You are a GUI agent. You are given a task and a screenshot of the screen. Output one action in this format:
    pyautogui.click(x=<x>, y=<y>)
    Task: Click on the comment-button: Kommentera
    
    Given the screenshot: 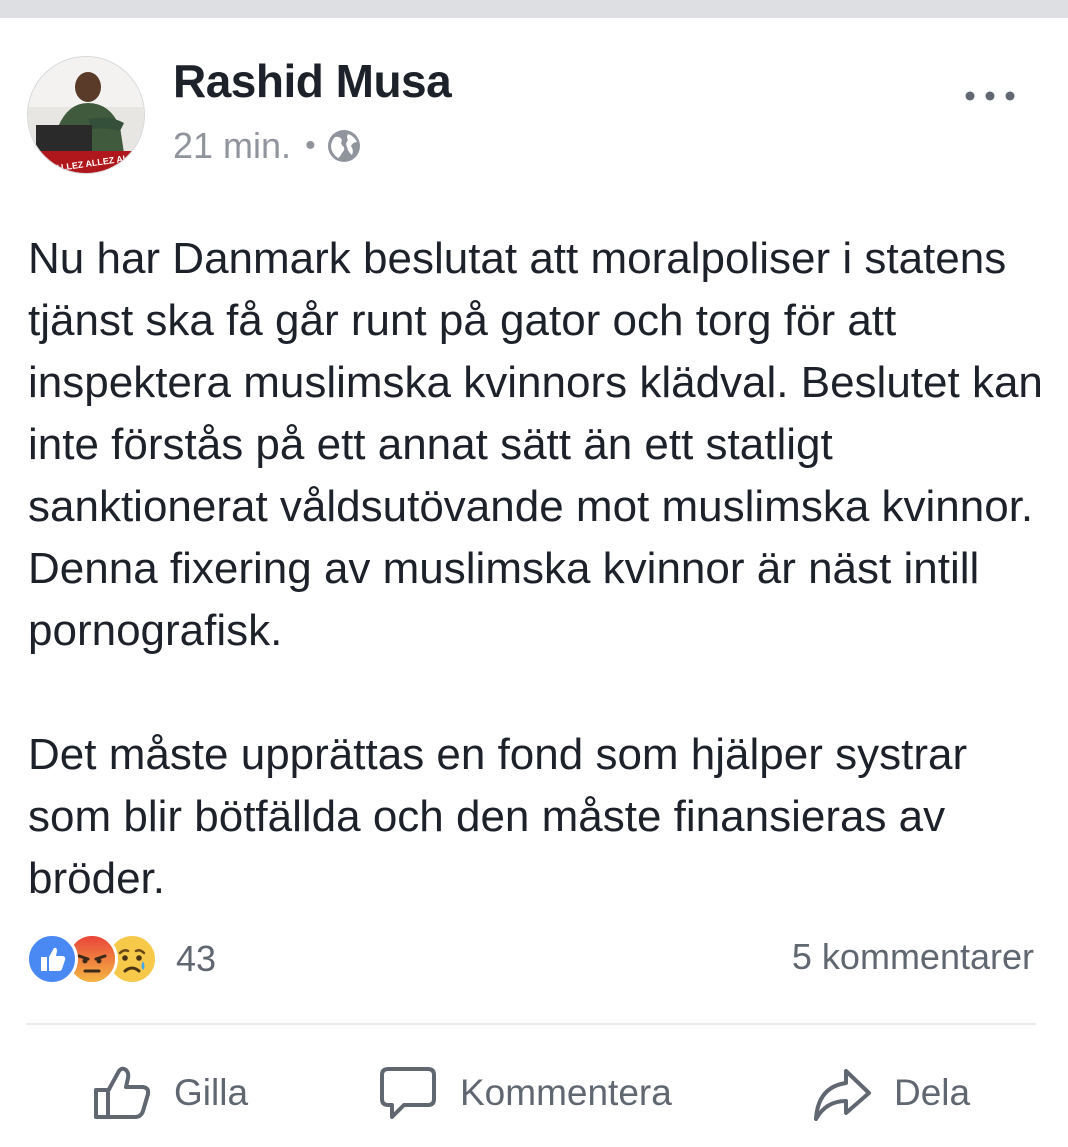 What is the action you would take?
    pyautogui.click(x=525, y=1093)
    